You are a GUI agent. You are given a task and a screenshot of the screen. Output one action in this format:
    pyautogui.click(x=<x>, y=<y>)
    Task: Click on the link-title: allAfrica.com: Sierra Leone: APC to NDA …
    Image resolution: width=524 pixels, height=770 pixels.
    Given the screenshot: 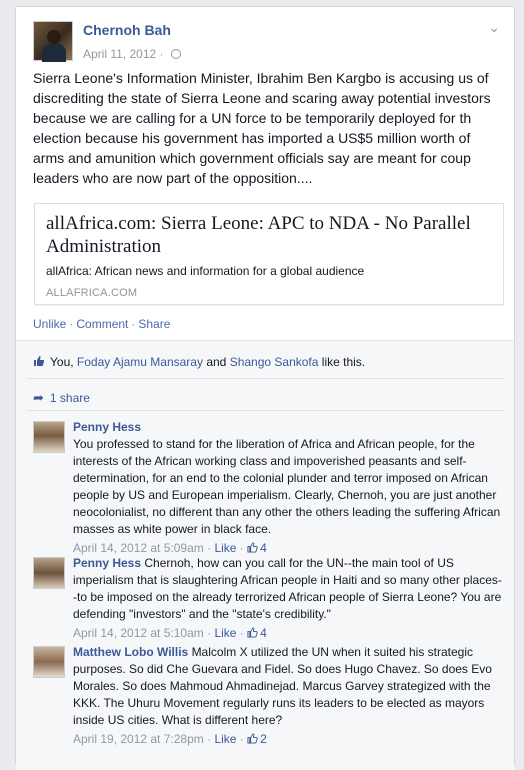 What is the action you would take?
    pyautogui.click(x=271, y=235)
    